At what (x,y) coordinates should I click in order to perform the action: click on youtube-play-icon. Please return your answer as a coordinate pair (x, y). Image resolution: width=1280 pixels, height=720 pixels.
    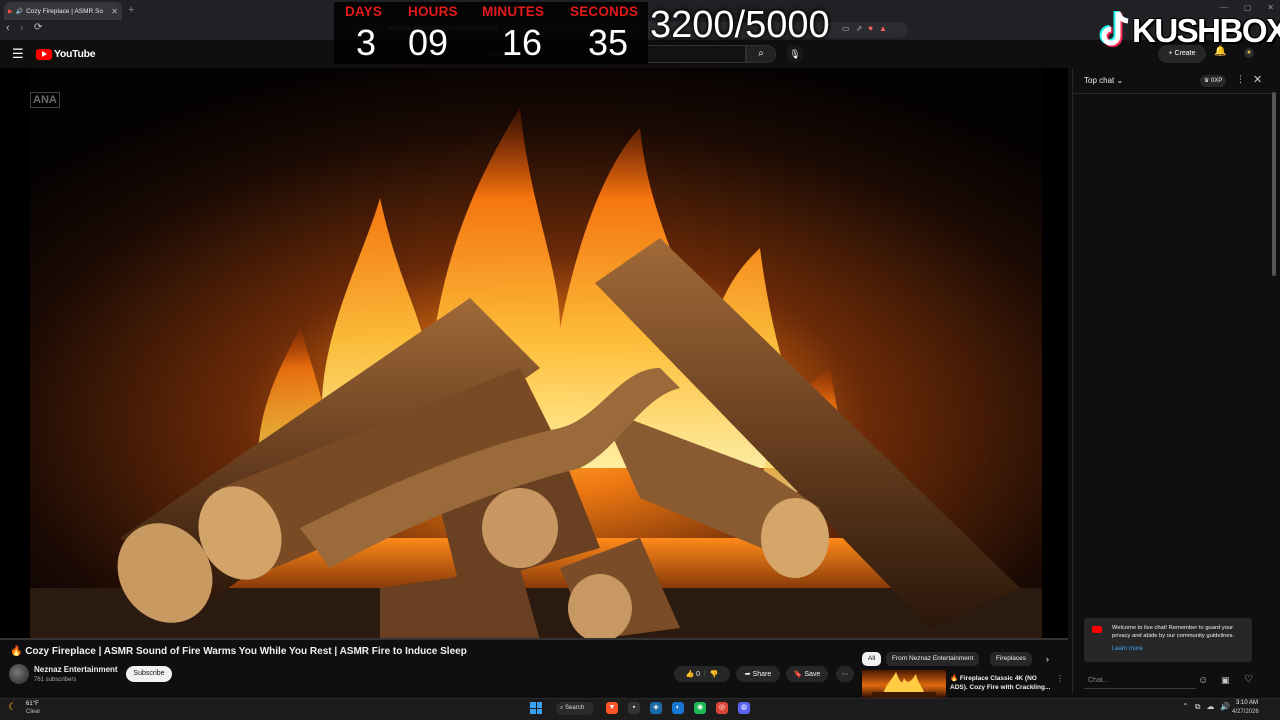
    Looking at the image, I should click on (44, 54).